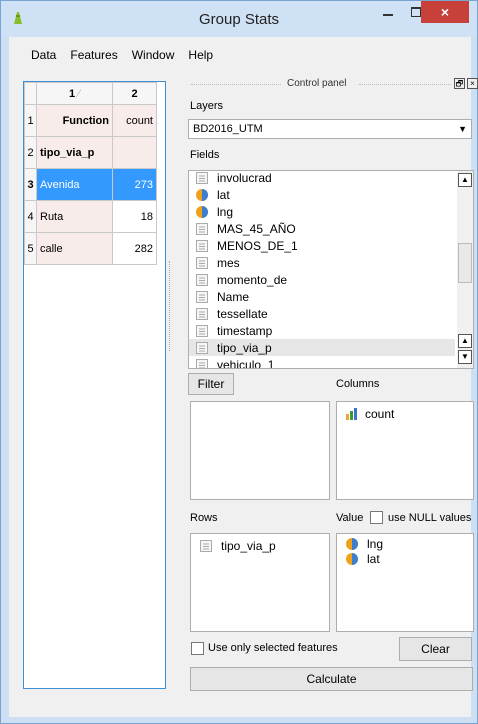 The height and width of the screenshot is (724, 478). I want to click on use-selected-checkbox, so click(197, 648).